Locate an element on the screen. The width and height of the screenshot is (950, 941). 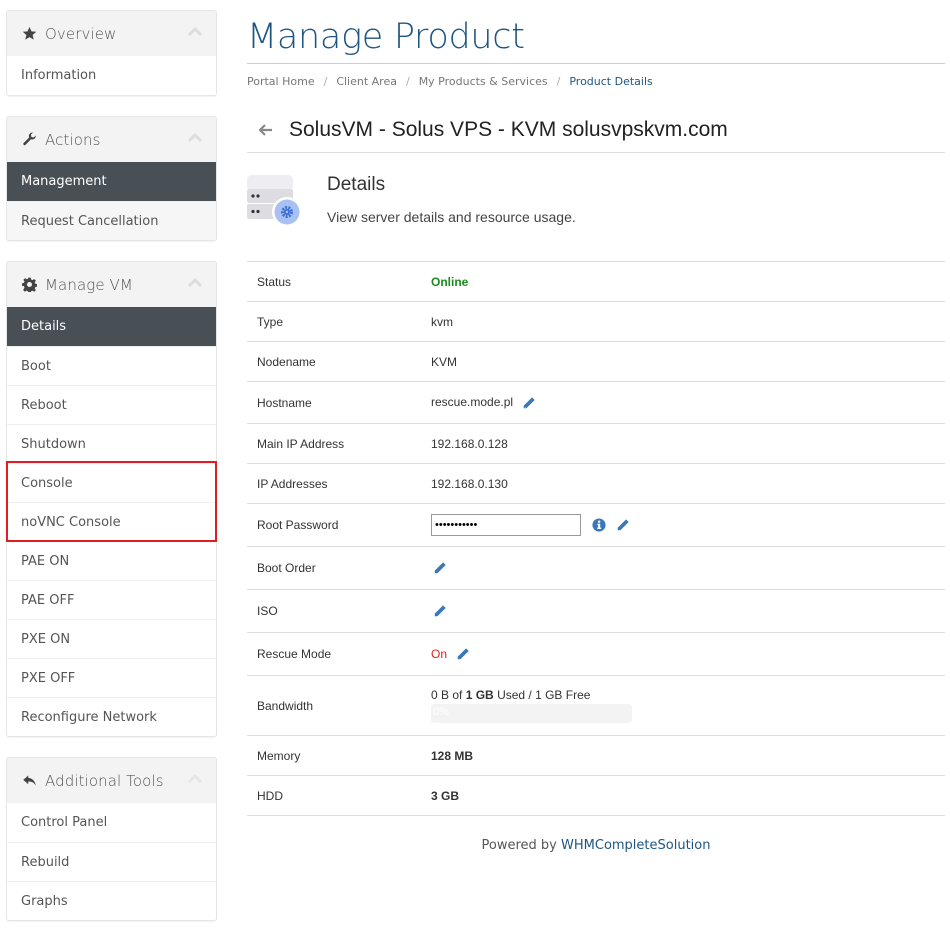
panel-heading-overview: Overview is located at coordinates (111, 33).